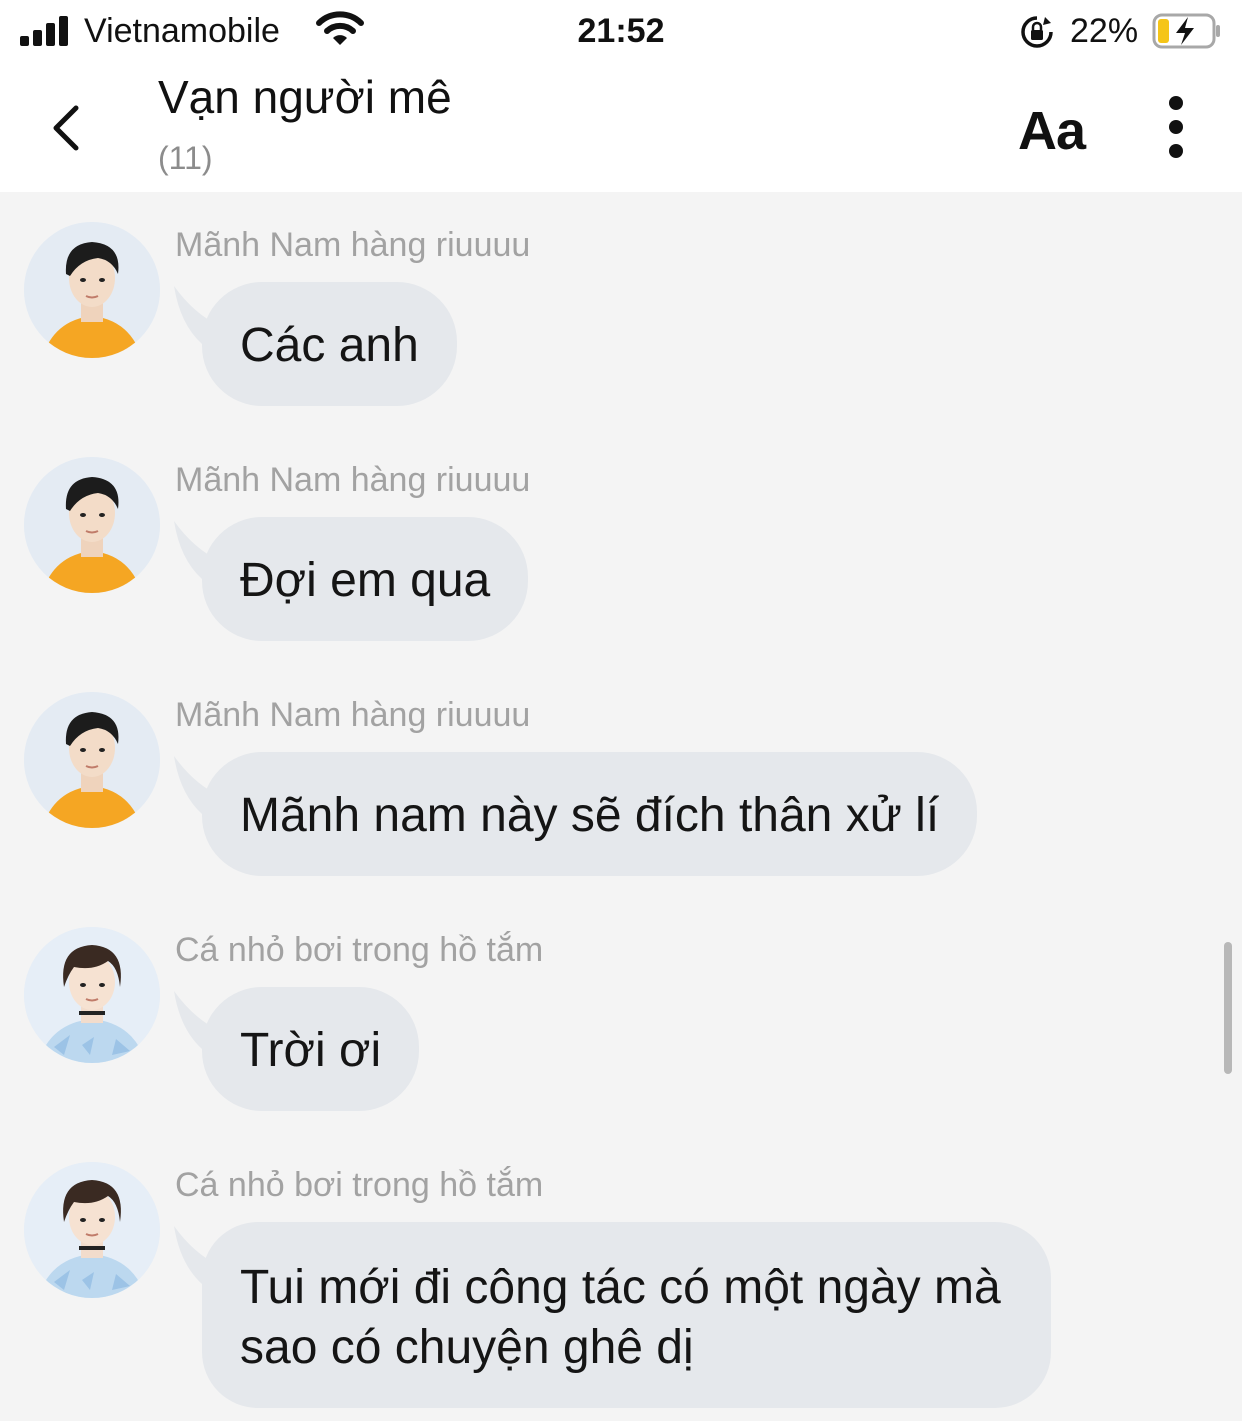 The image size is (1242, 1421). I want to click on chat-title: Vạn người mê, so click(305, 97).